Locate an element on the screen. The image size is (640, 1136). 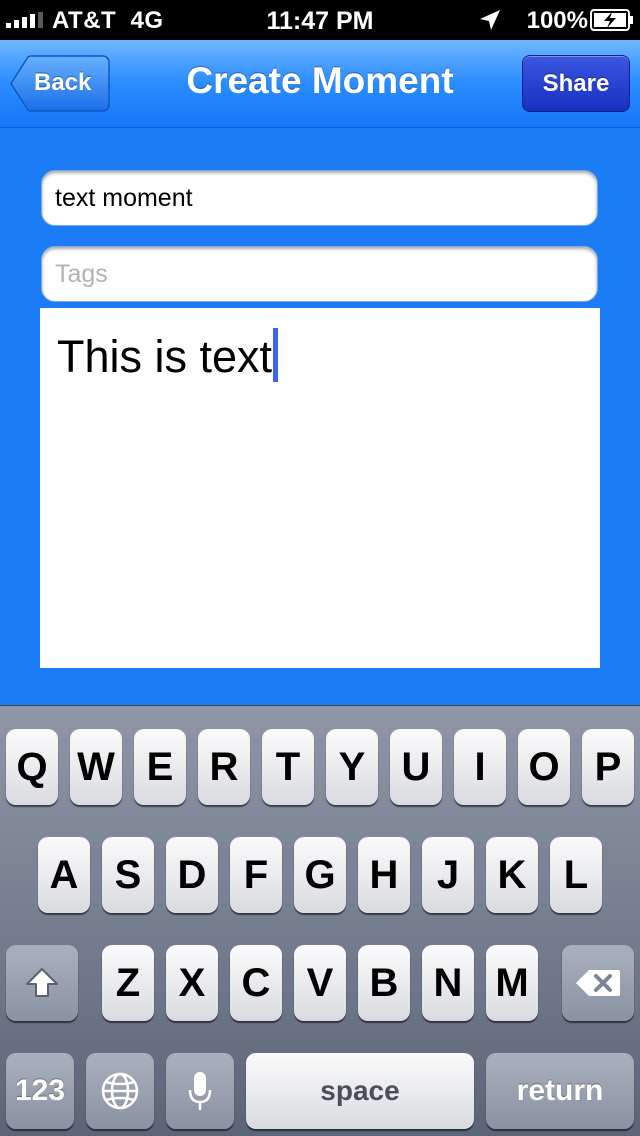
page-title: Create Moment is located at coordinates (320, 80).